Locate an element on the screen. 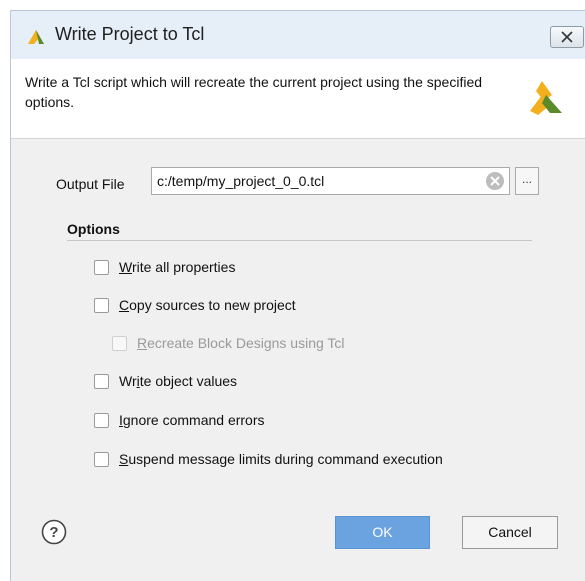 Image resolution: width=585 pixels, height=581 pixels. help-icon: ? is located at coordinates (54, 532).